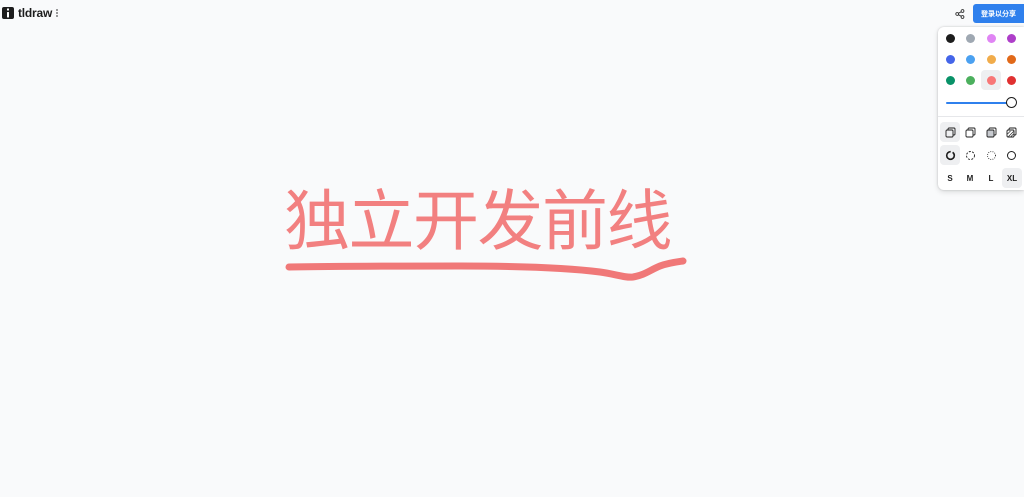  Describe the element at coordinates (1012, 178) in the screenshot. I see `size-xl-button: XL` at that location.